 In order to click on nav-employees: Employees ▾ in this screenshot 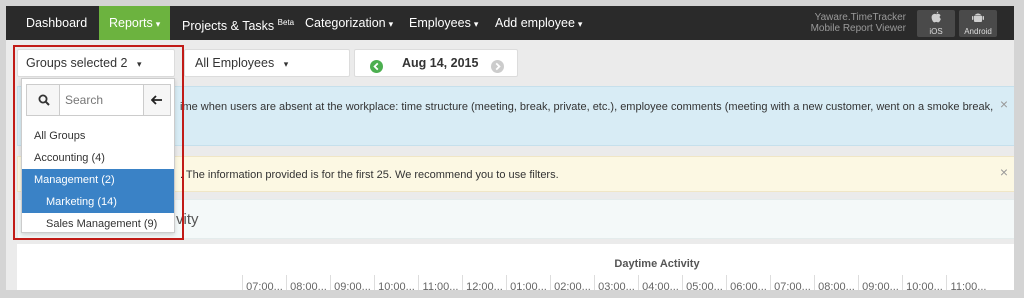, I will do `click(443, 23)`.